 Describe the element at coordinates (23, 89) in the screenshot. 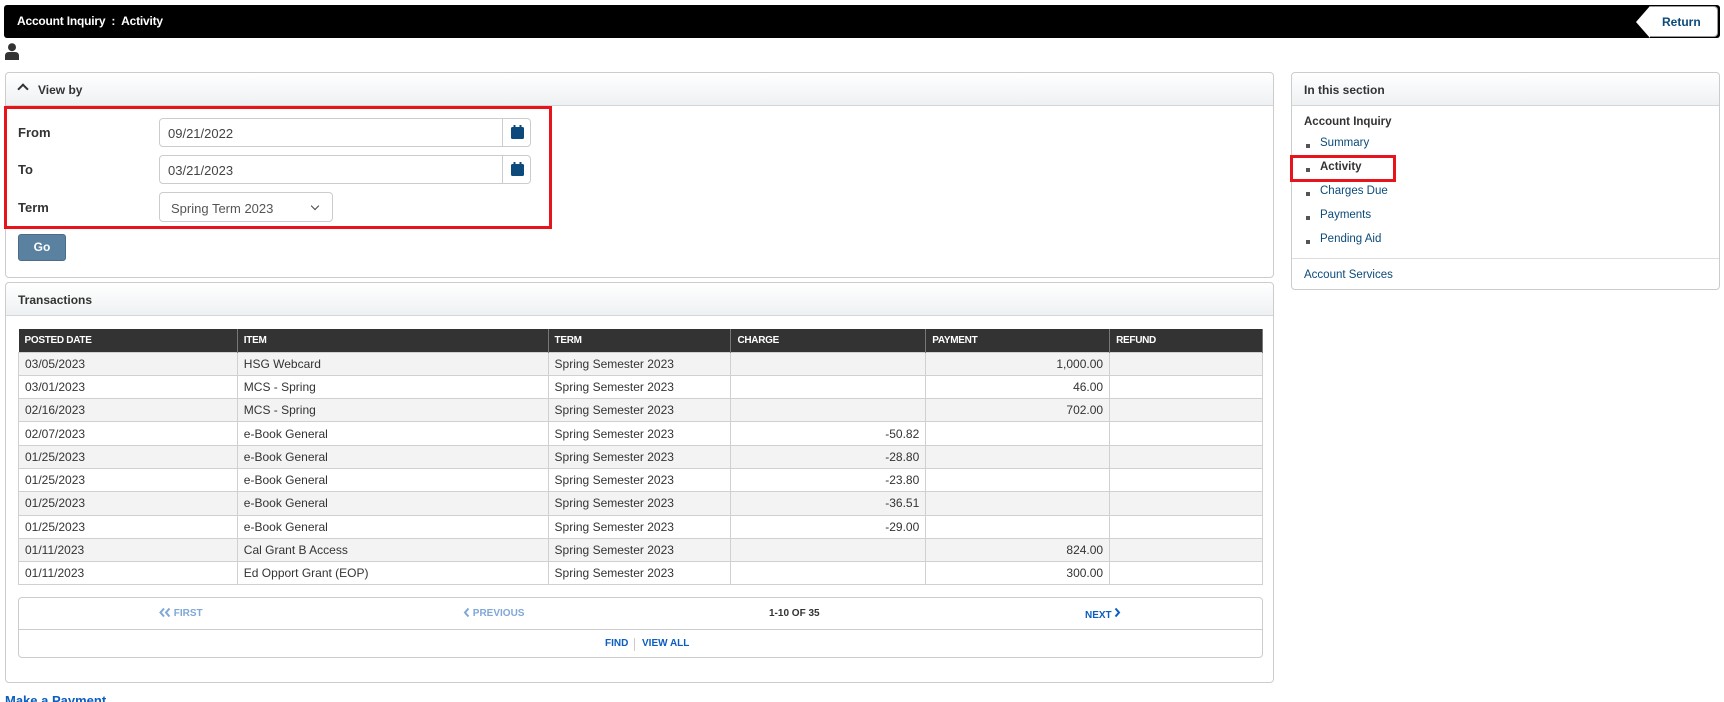

I see `chevron-up-icon` at that location.